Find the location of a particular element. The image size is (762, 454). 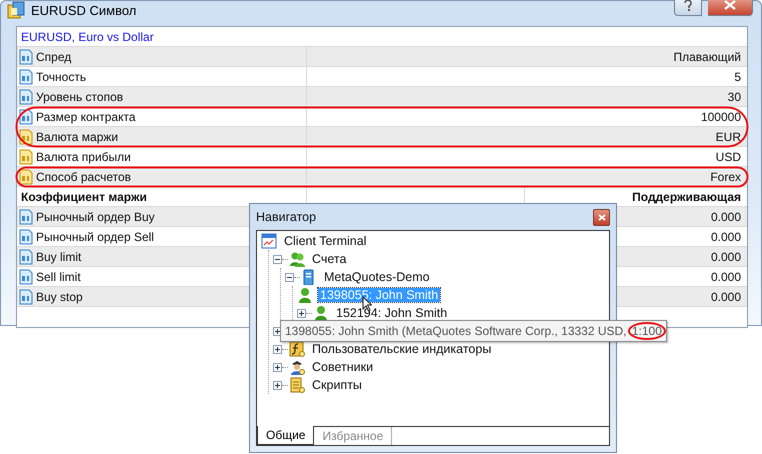

tab: Общие is located at coordinates (285, 435).